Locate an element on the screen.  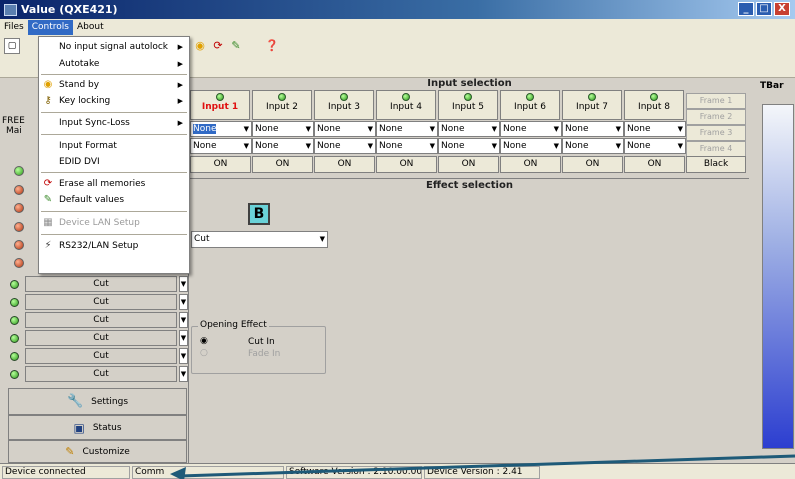
menu-item-label: Key locking is located at coordinates (85, 101).